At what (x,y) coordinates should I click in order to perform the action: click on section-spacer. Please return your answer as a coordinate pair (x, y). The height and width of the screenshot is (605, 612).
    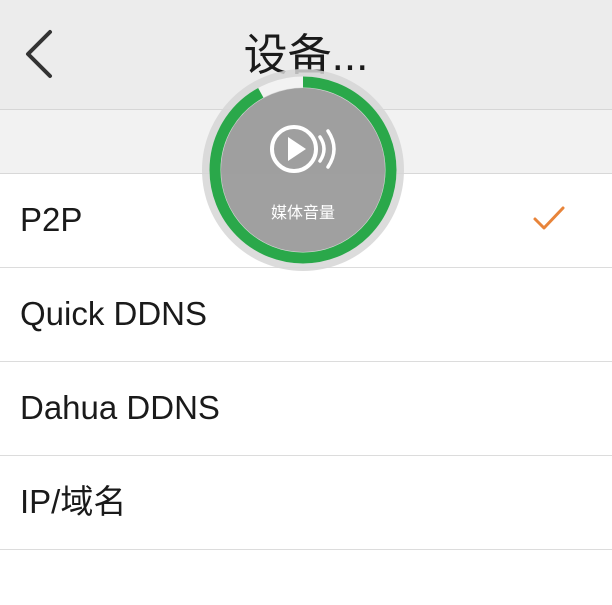
    Looking at the image, I should click on (306, 142).